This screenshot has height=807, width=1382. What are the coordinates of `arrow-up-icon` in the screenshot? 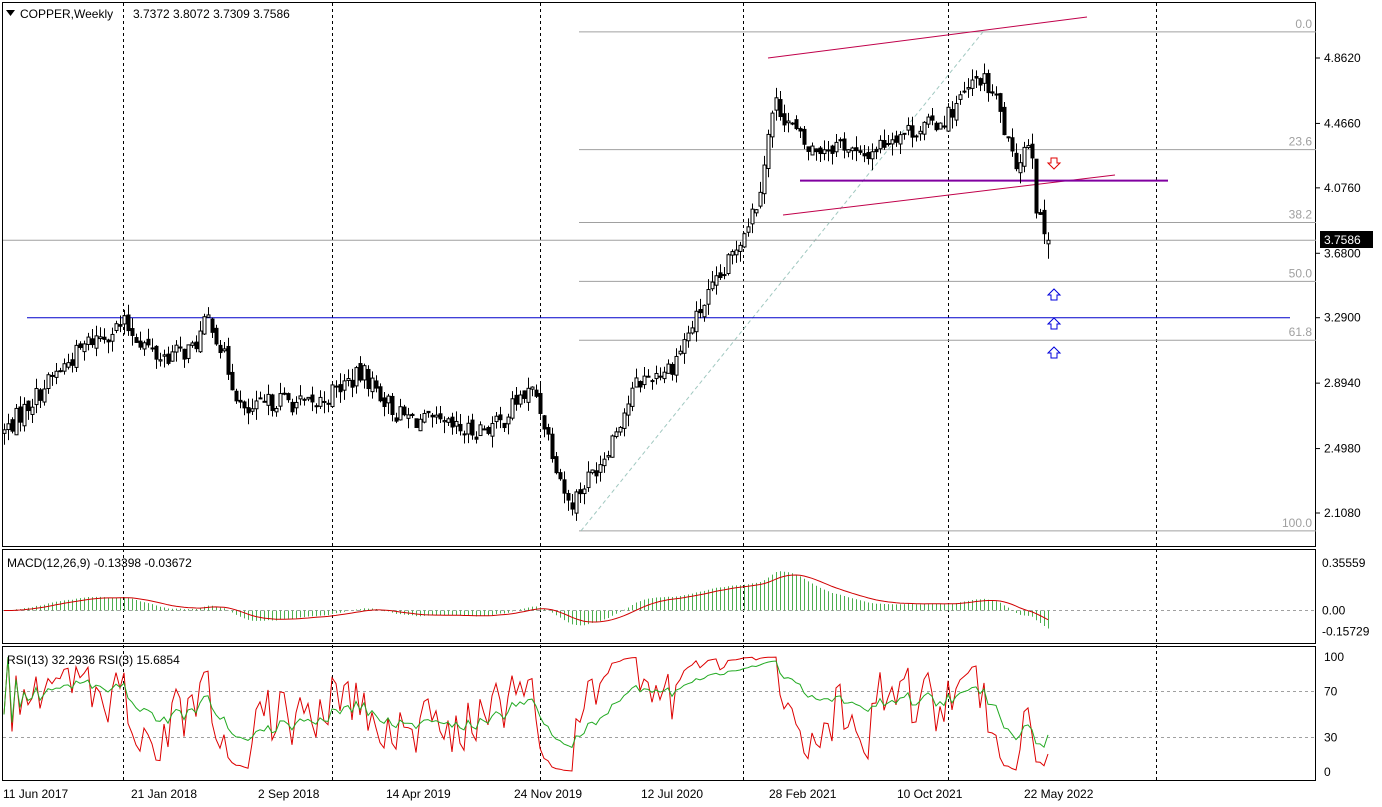 It's located at (1054, 352).